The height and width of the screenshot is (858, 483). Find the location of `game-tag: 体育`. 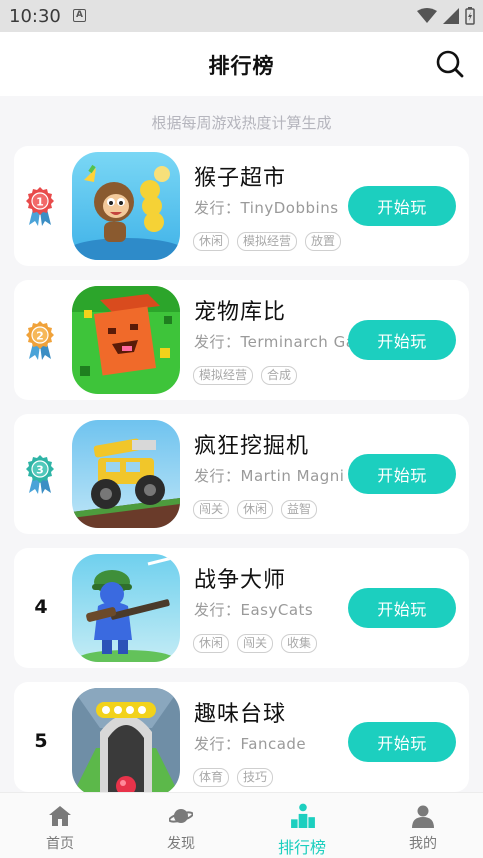

game-tag: 体育 is located at coordinates (211, 777).